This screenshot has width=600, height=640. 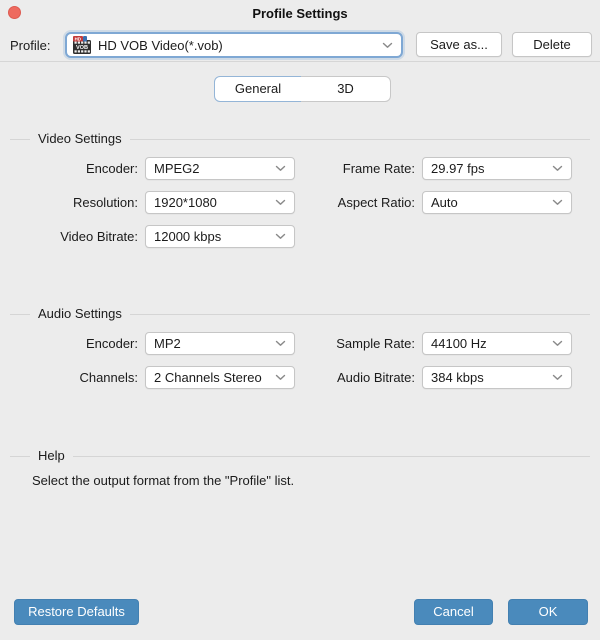 I want to click on channels-label: Channels:, so click(x=108, y=377).